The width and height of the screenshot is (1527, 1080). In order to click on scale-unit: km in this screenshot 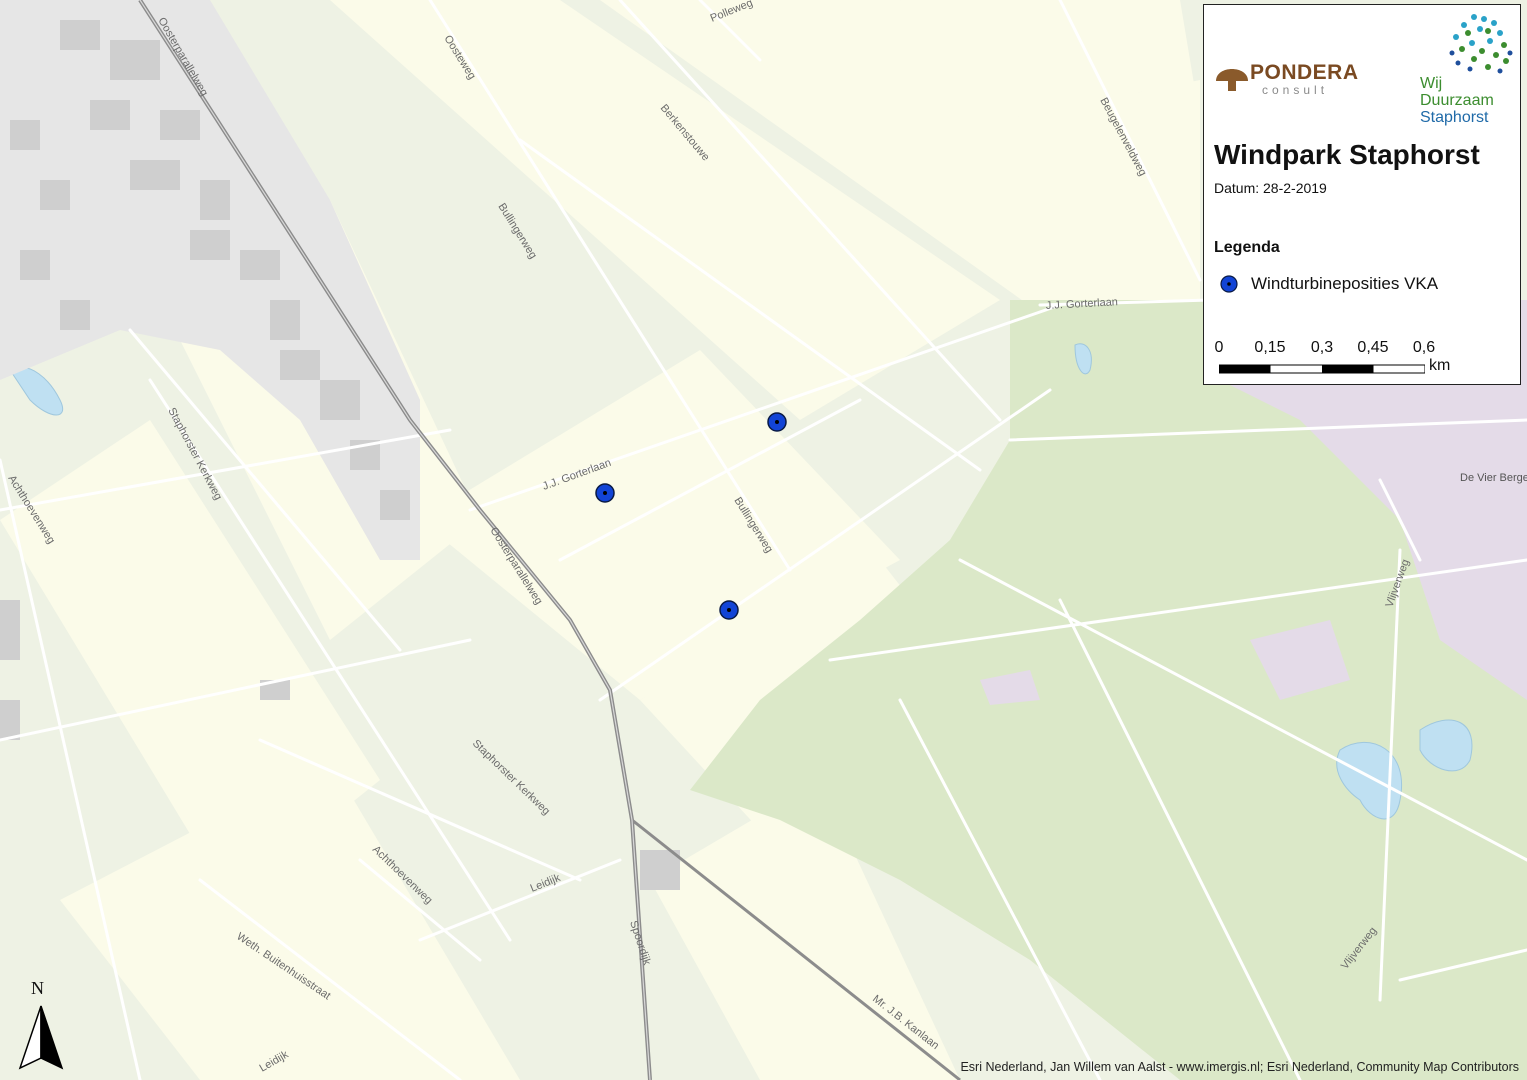, I will do `click(1440, 365)`.